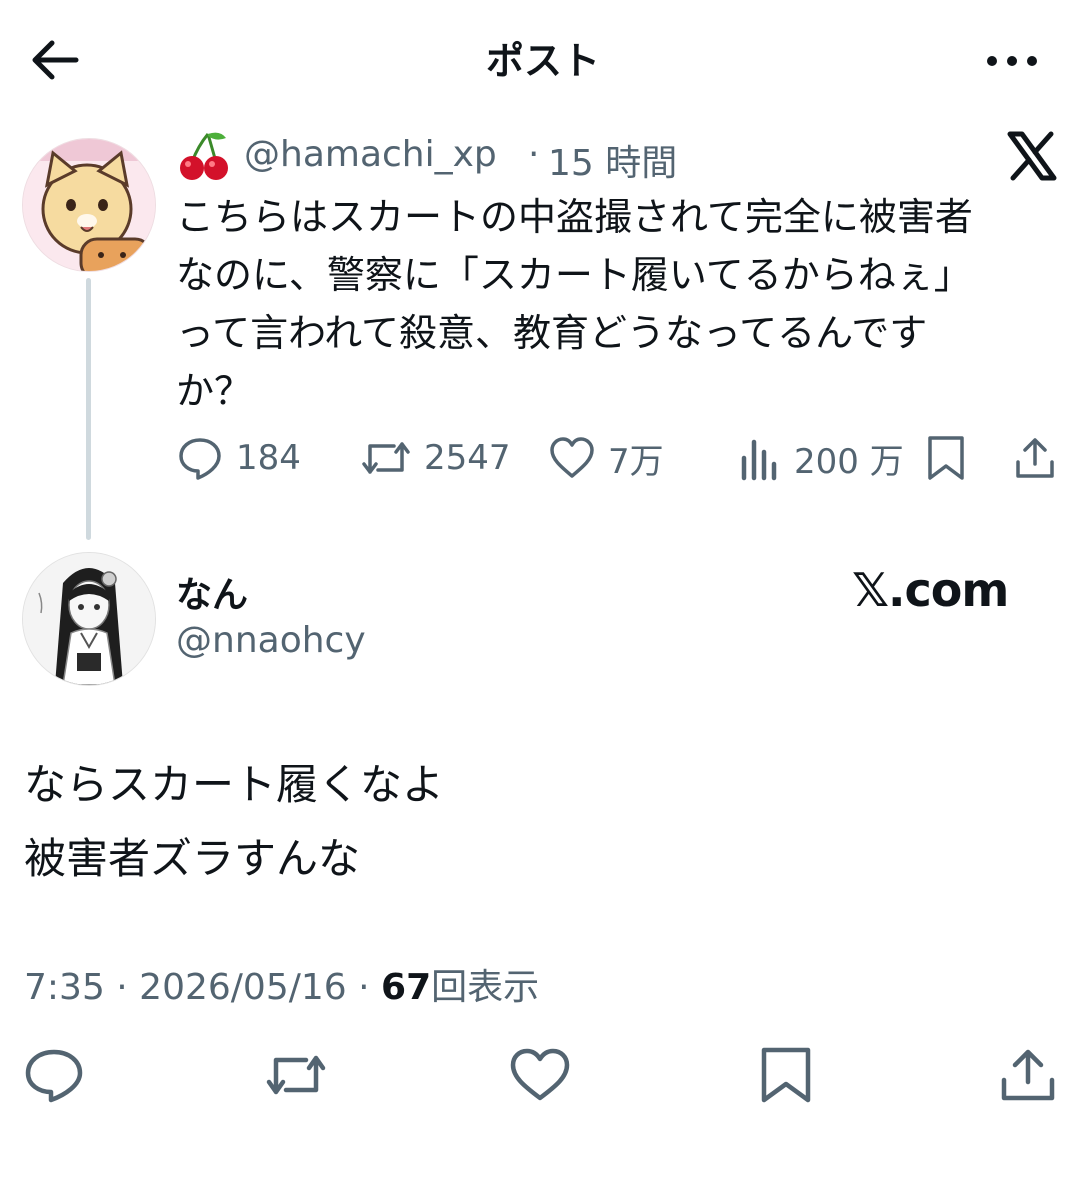  What do you see at coordinates (606, 458) in the screenshot?
I see `like-stat: 7万` at bounding box center [606, 458].